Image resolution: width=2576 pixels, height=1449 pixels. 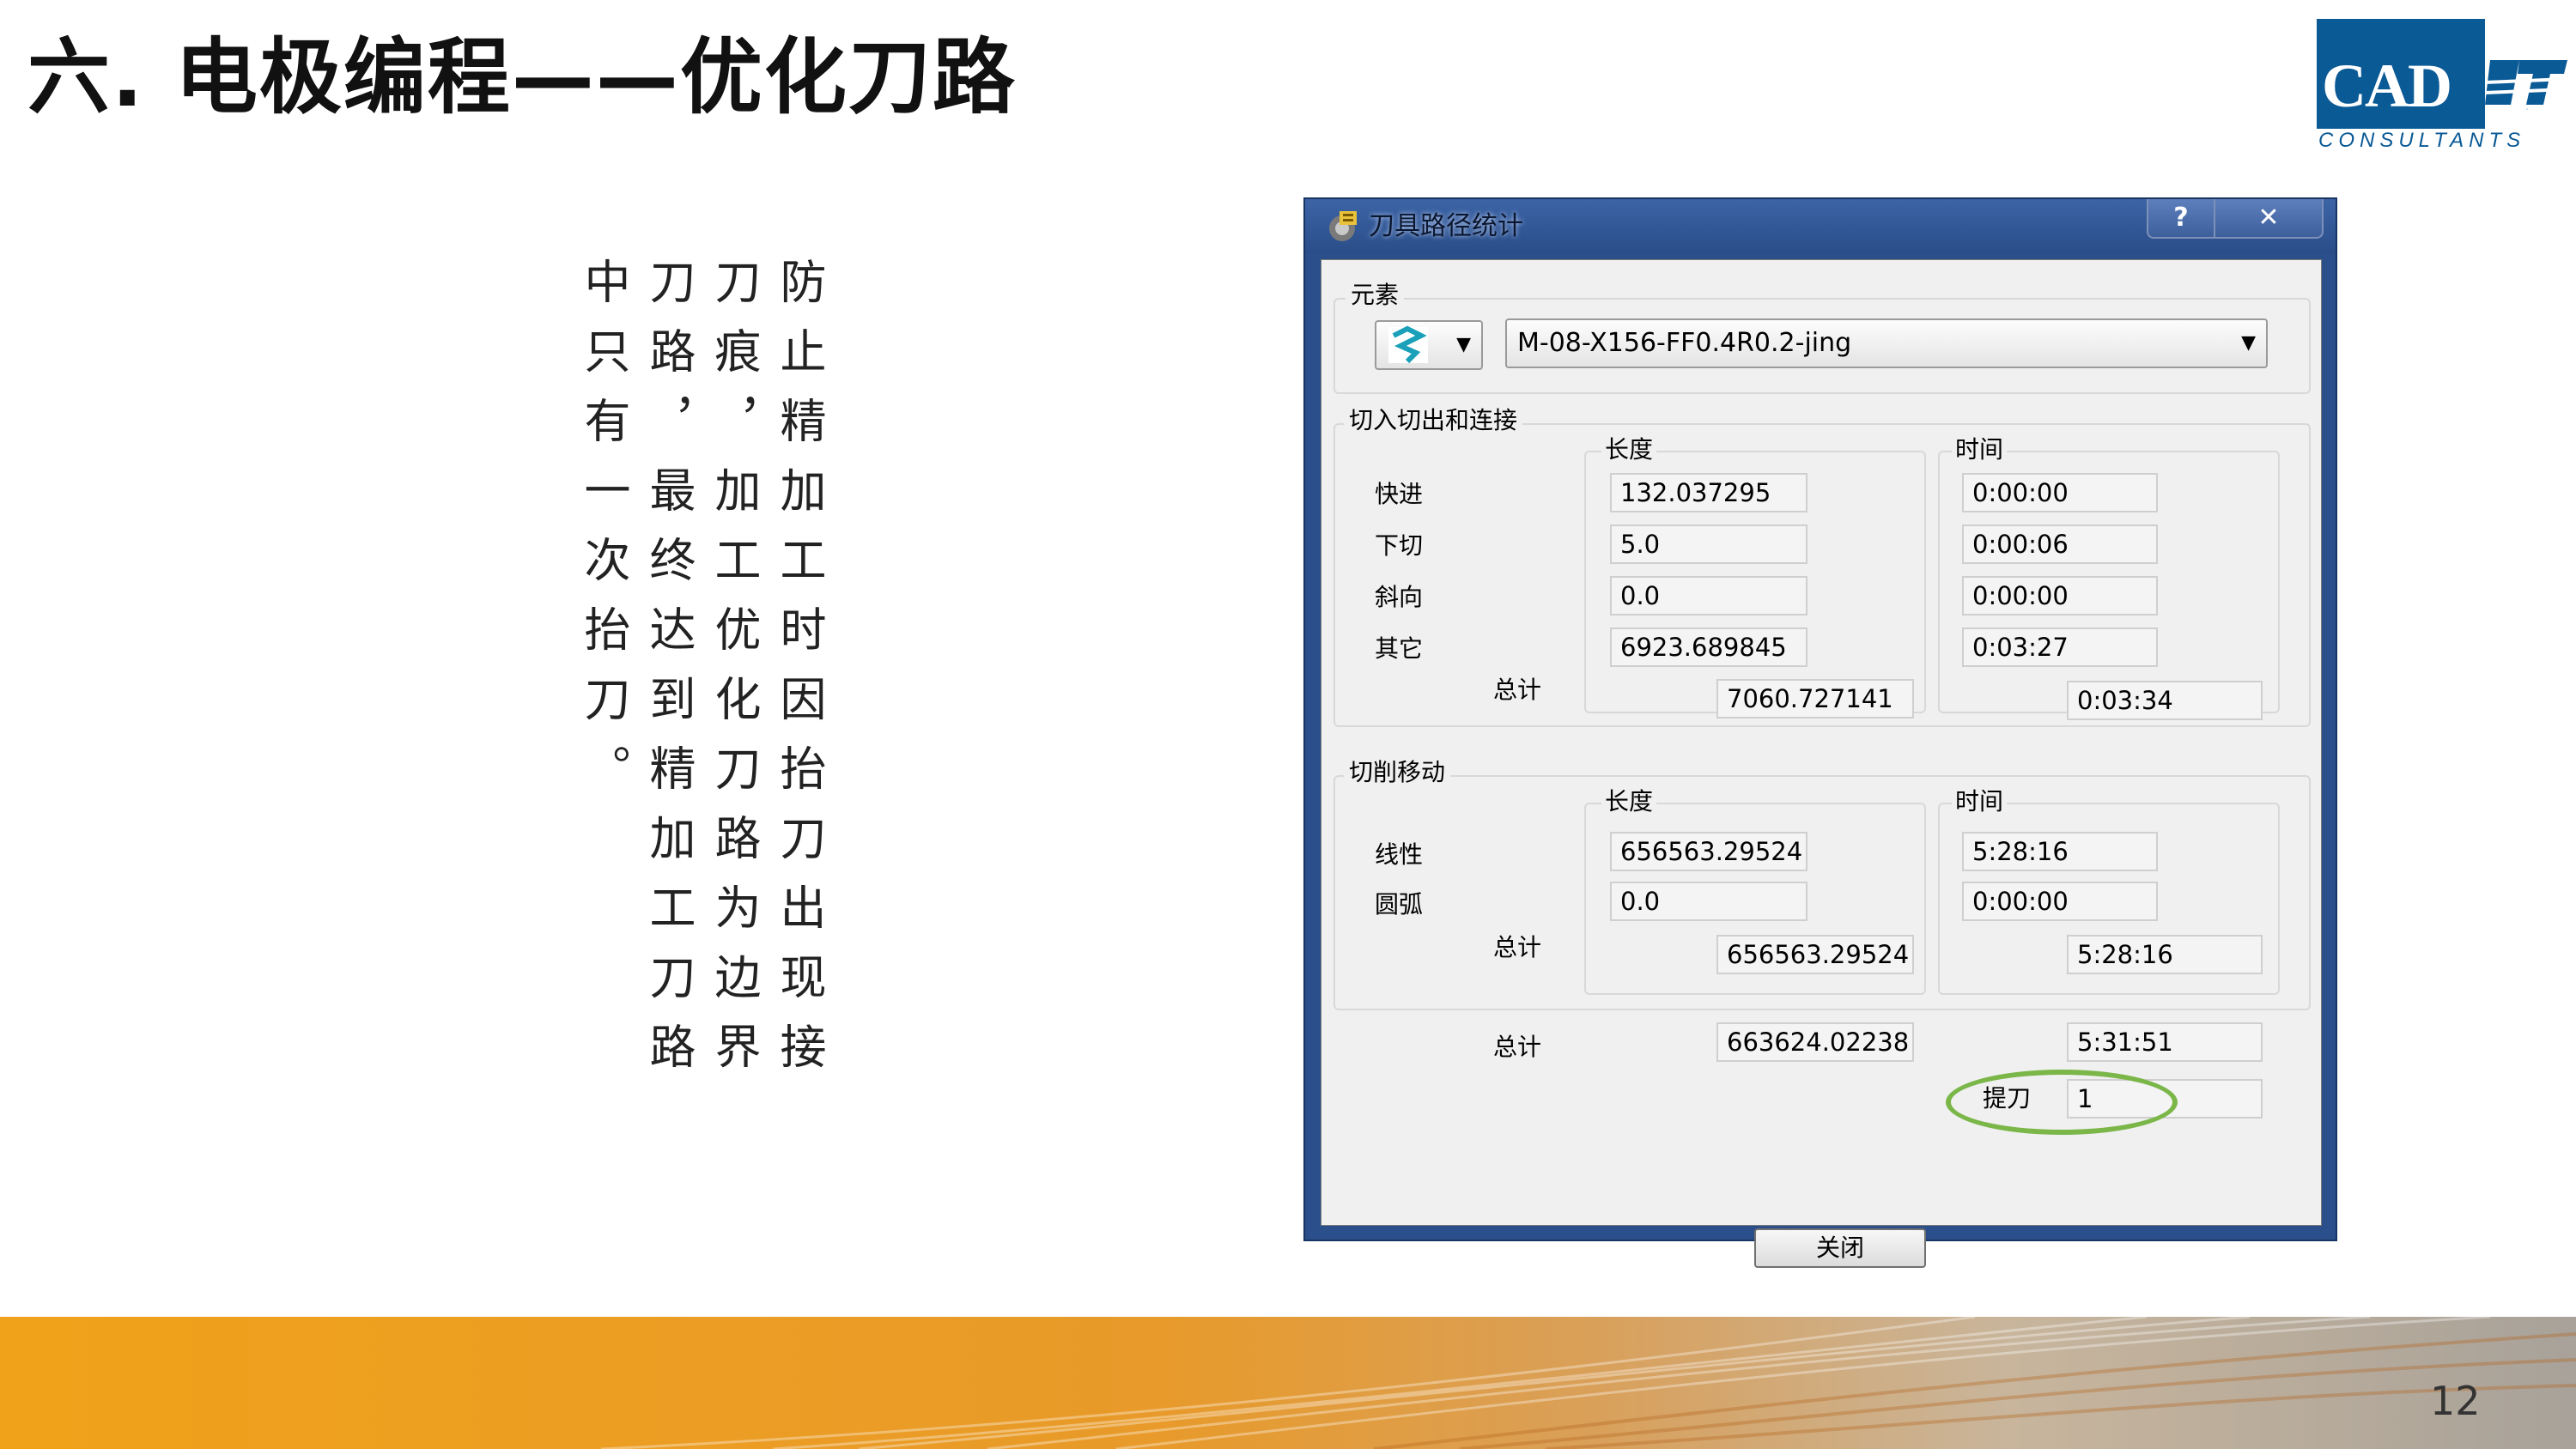 I want to click on linear-length-field: 656563.29524, so click(x=1708, y=851).